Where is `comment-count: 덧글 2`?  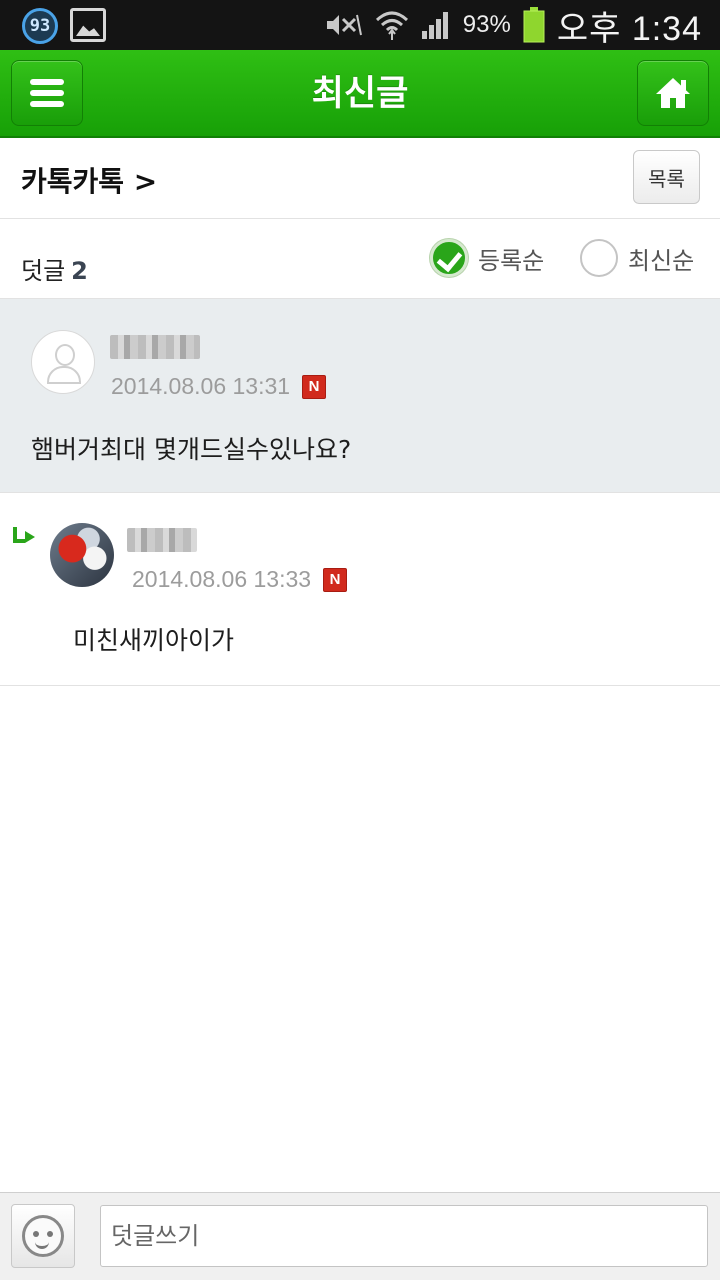
comment-count: 덧글 2 is located at coordinates (54, 268).